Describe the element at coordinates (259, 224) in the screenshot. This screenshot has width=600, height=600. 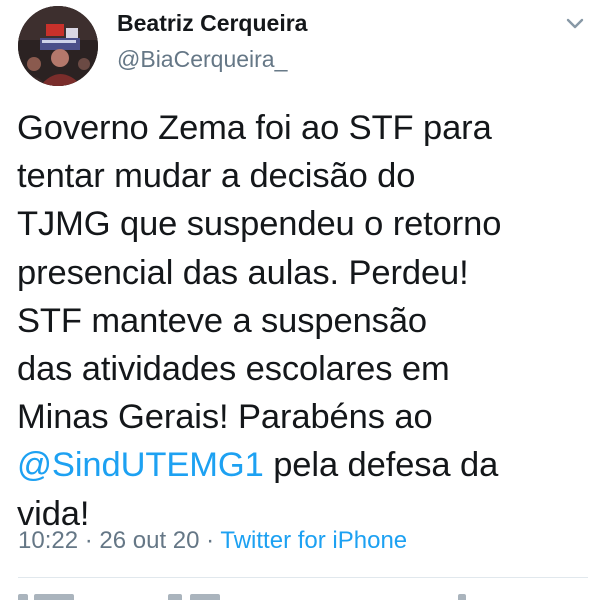
I see `tweet-text-line: TJMG que suspendeu o retorno` at that location.